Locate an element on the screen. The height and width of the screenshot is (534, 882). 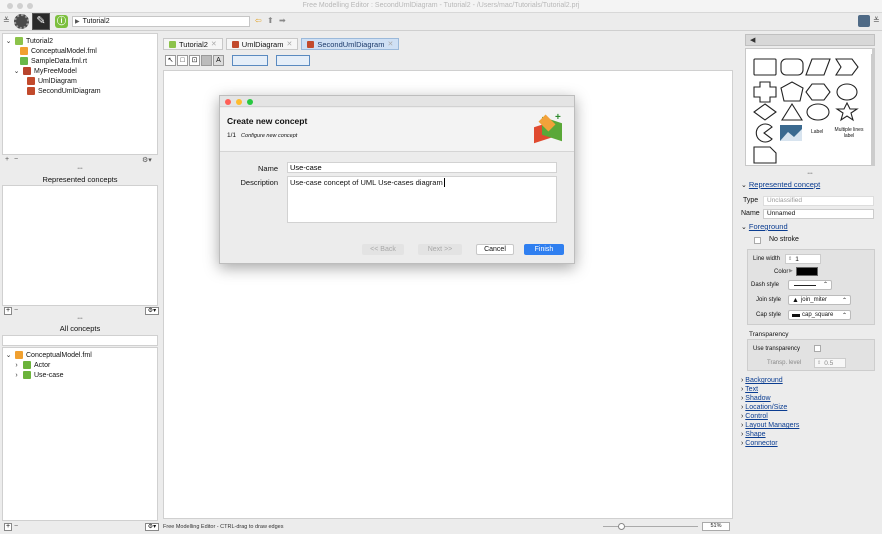
document-shape-icon is located at coordinates (765, 155).